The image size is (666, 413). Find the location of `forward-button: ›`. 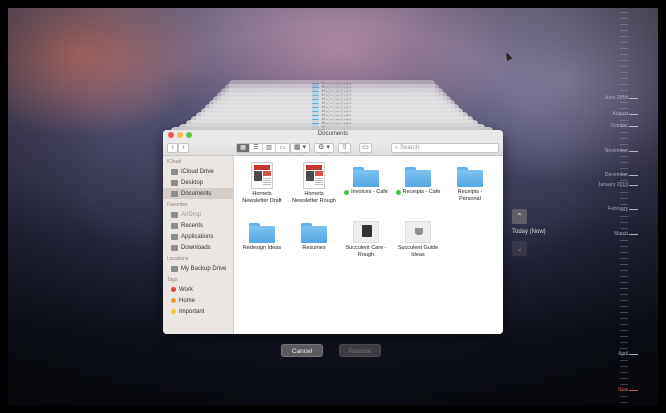

forward-button: › is located at coordinates (183, 148).